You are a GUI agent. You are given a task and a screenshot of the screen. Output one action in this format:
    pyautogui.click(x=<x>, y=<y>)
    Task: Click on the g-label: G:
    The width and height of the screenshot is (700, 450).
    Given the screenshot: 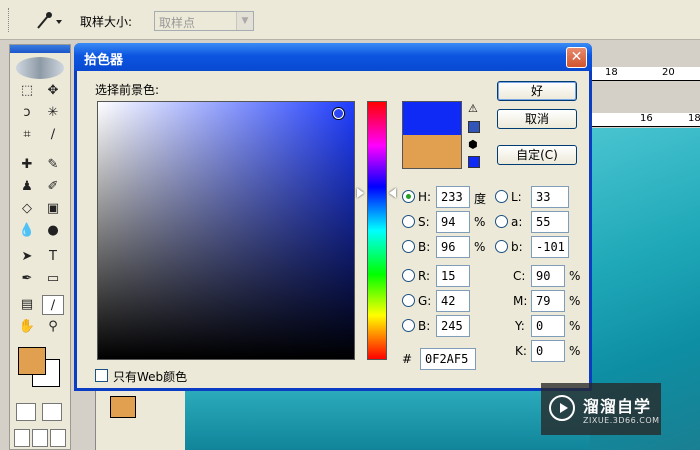 What is the action you would take?
    pyautogui.click(x=425, y=301)
    